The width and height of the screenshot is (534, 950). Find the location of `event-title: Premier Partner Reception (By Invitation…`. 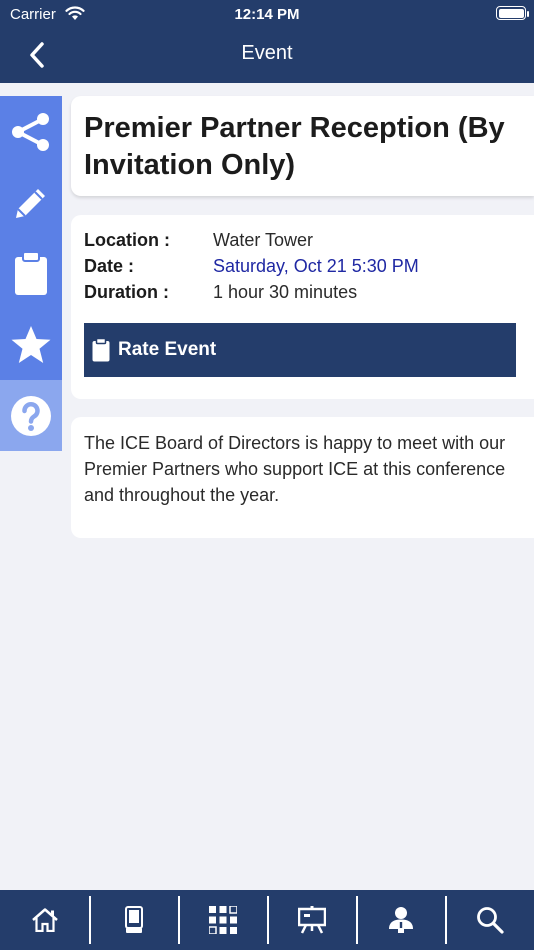

event-title: Premier Partner Reception (By Invitation… is located at coordinates (294, 146).